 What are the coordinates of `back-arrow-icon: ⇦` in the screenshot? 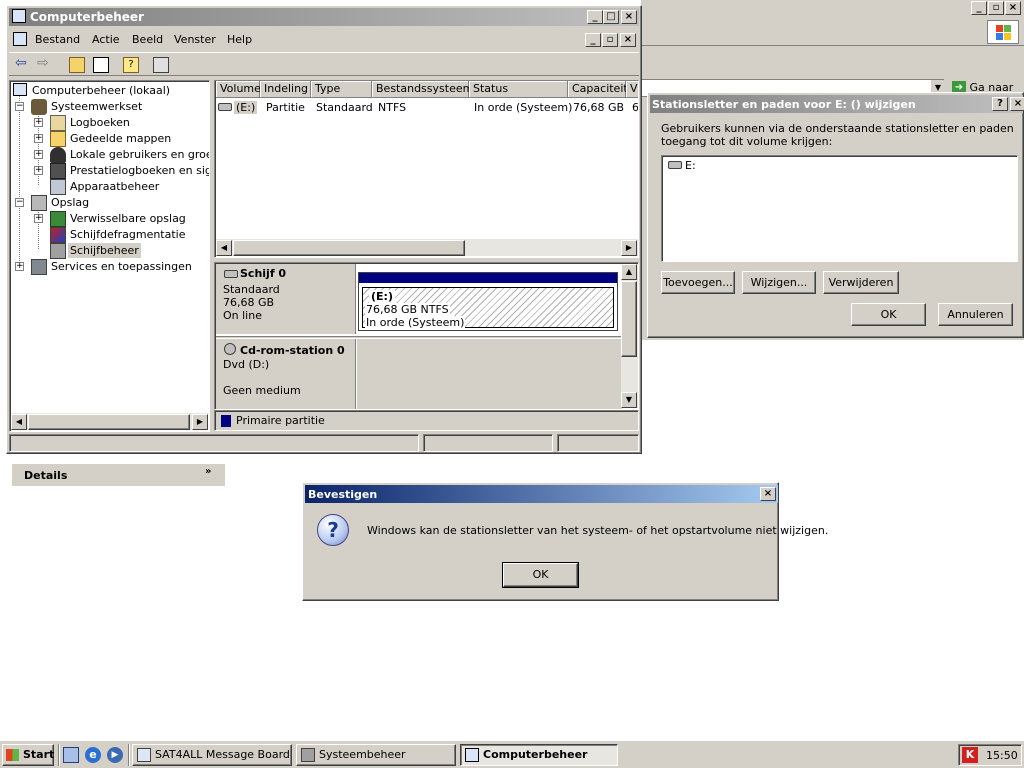 It's located at (21, 63).